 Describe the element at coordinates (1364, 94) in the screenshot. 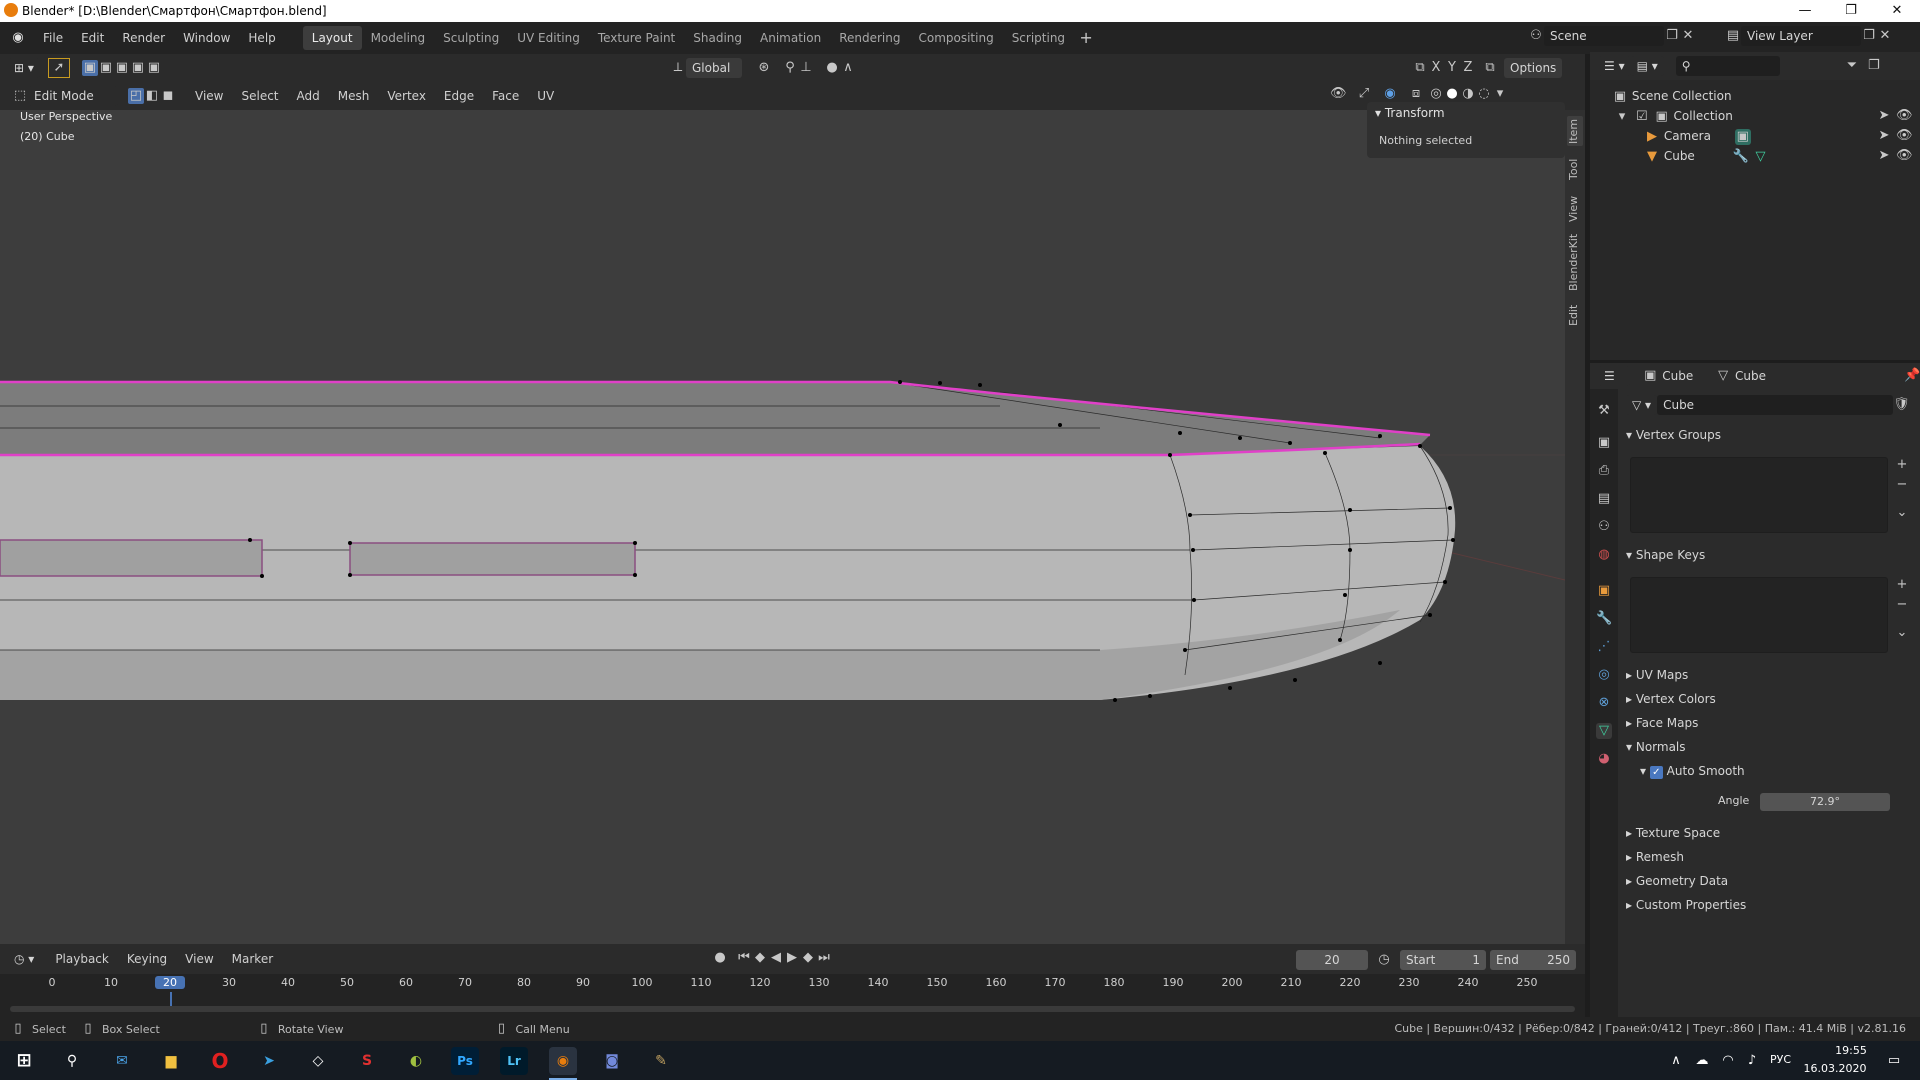

I see `gizmo-icon: ⤢` at that location.